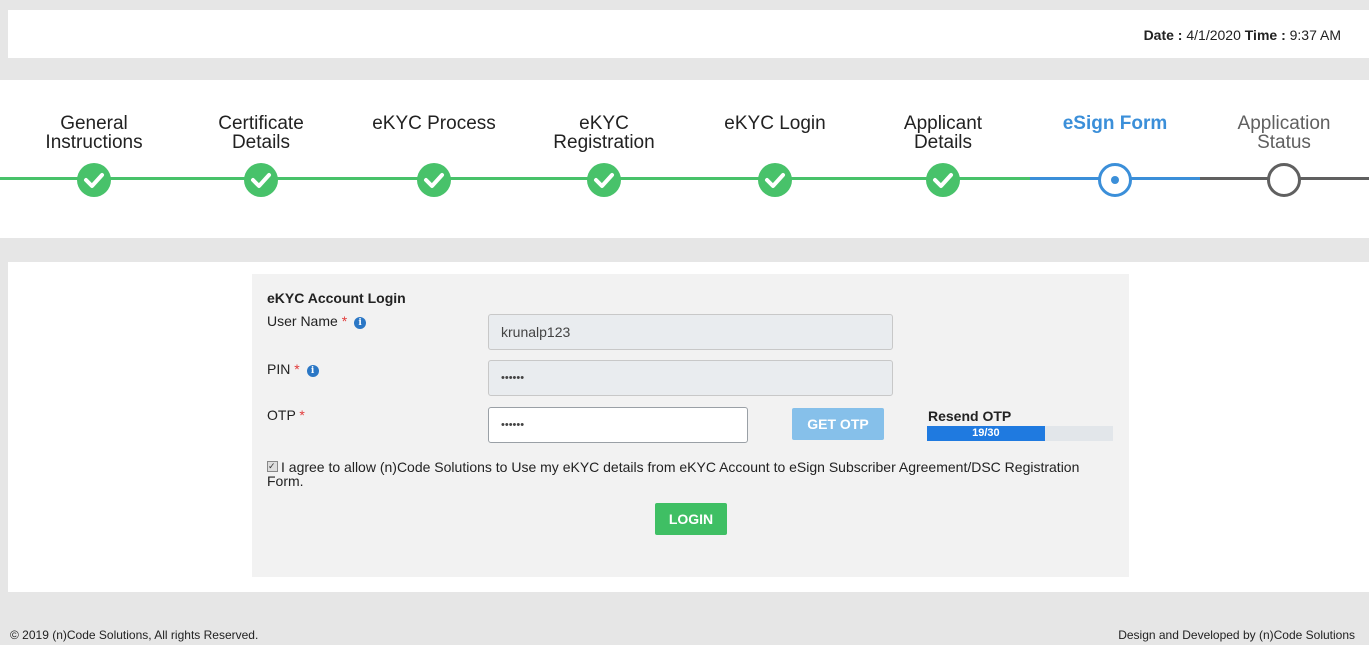 The height and width of the screenshot is (645, 1369). I want to click on time-value: 9:37 AM, so click(1315, 35).